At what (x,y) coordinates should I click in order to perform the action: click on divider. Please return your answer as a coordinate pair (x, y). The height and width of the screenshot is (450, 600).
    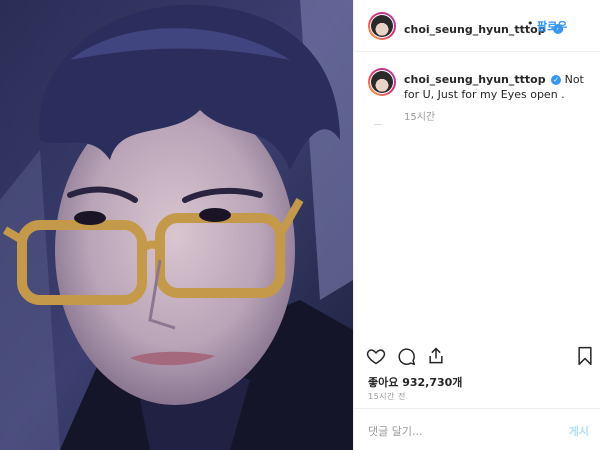
    Looking at the image, I should click on (378, 124).